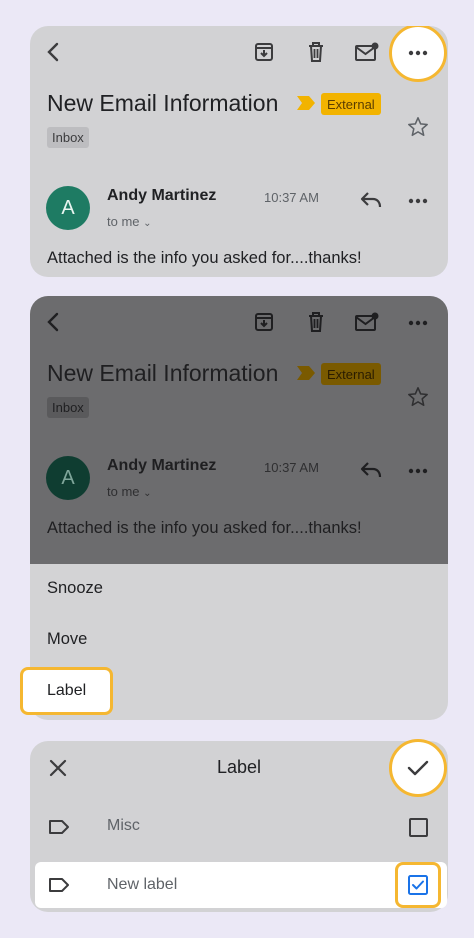 The image size is (474, 938). What do you see at coordinates (123, 825) in the screenshot?
I see `label-name-misc: Misc` at bounding box center [123, 825].